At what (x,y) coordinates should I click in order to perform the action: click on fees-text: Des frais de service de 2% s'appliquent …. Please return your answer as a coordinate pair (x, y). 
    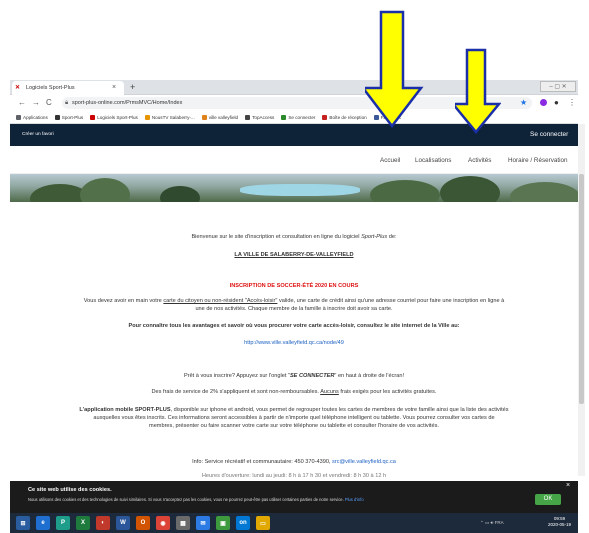
    Looking at the image, I should click on (294, 392).